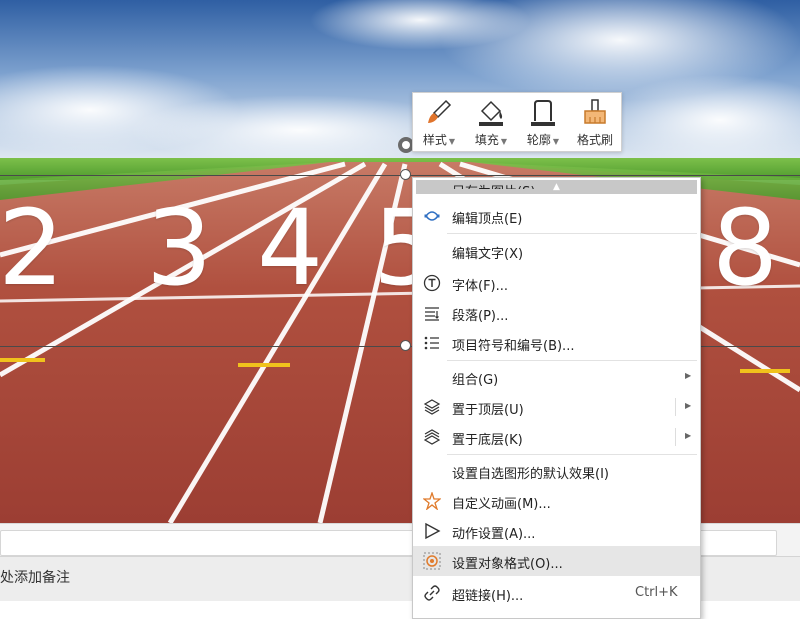 The width and height of the screenshot is (800, 619). Describe the element at coordinates (556, 593) in the screenshot. I see `menu-item-hyperlink: 超链接(H)... Ctrl+K` at that location.